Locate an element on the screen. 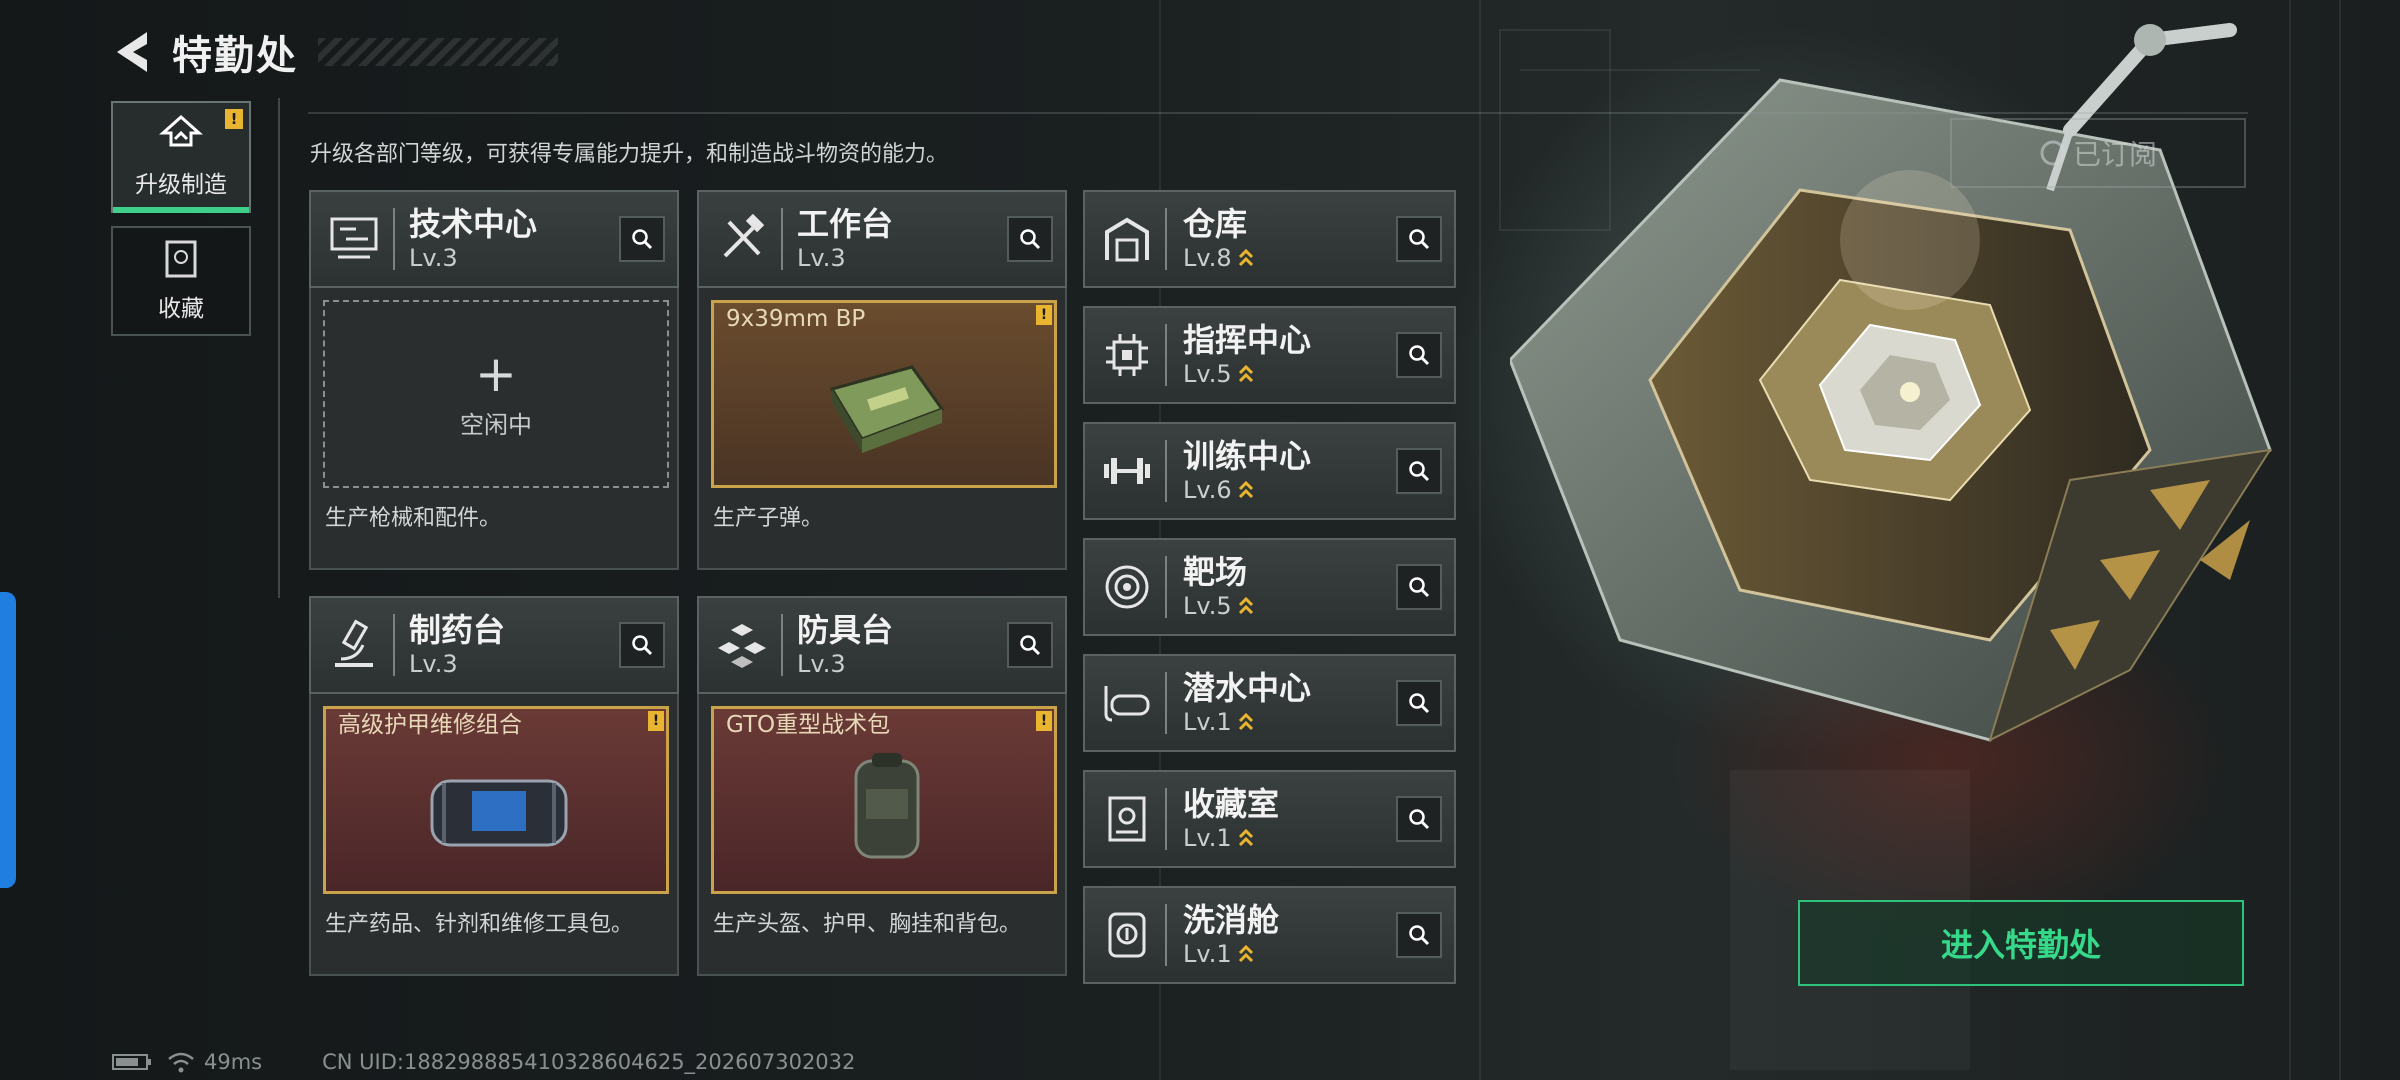 This screenshot has width=2400, height=1080. department-header: 技术中心 Lv.3 is located at coordinates (494, 239).